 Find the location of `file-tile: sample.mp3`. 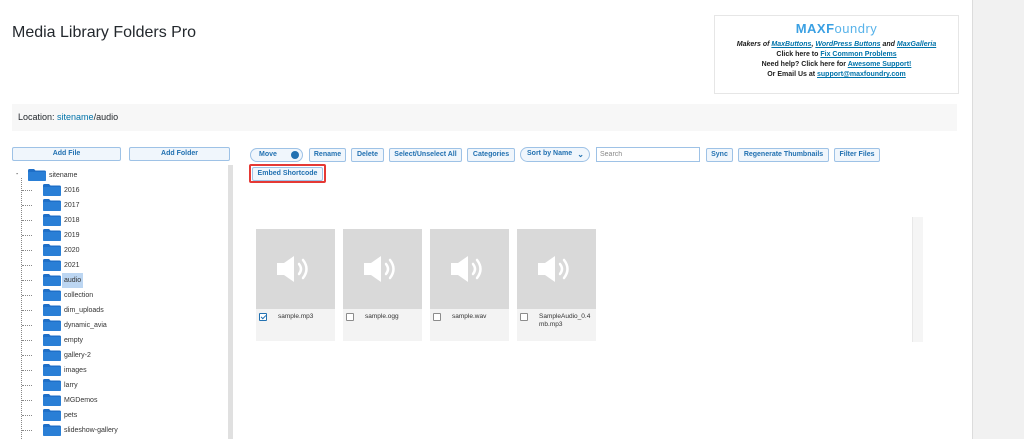

file-tile: sample.mp3 is located at coordinates (295, 286).